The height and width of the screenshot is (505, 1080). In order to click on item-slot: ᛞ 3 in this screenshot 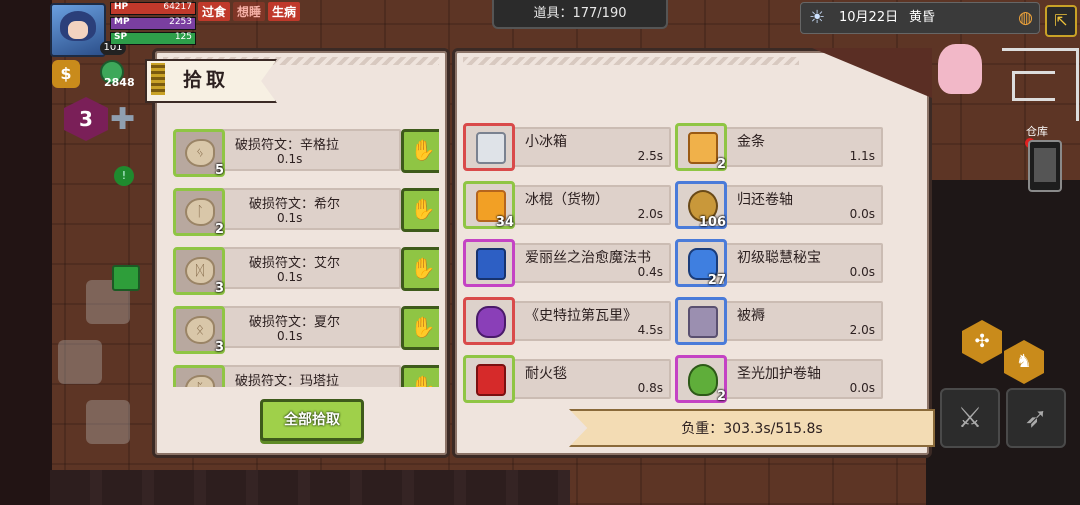, I will do `click(199, 271)`.